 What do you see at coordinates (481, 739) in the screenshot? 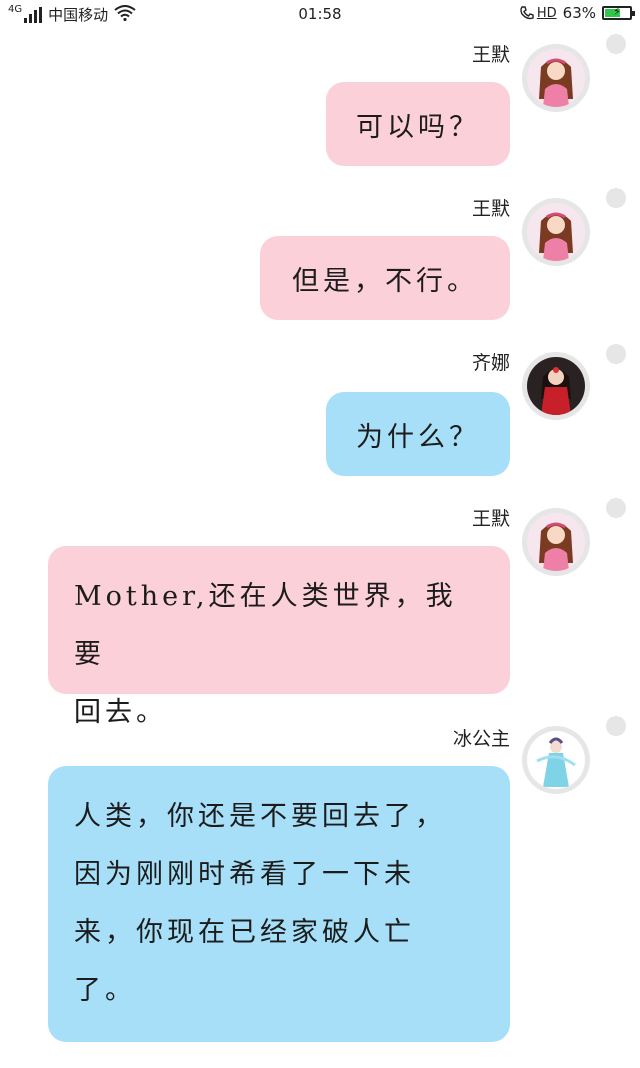
I see `sender-name: 冰公主` at bounding box center [481, 739].